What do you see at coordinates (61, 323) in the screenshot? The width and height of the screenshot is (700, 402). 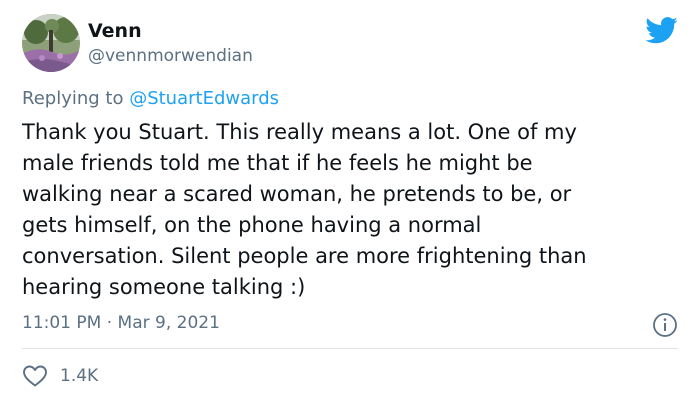 I see `tweet-time: 11:01 PM` at bounding box center [61, 323].